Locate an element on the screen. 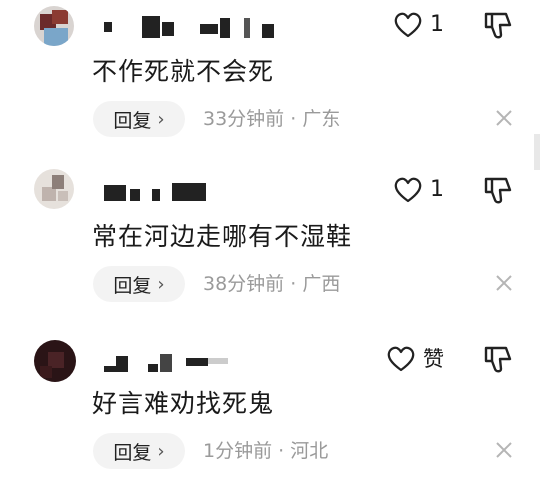  comment-location: 广西 is located at coordinates (321, 284).